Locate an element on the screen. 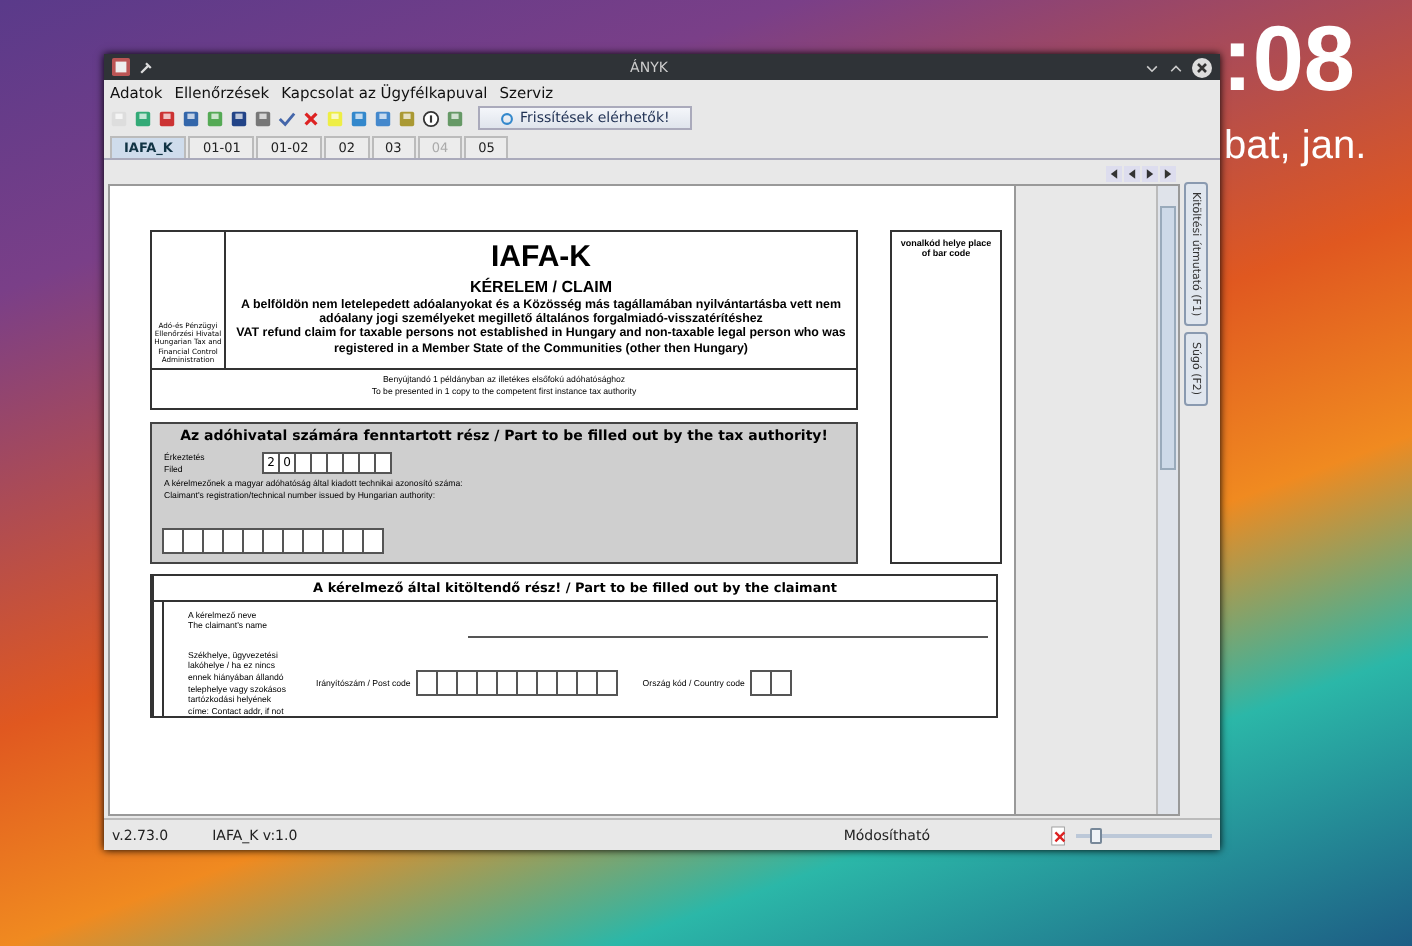 This screenshot has height=946, width=1412. pin-icon is located at coordinates (146, 67).